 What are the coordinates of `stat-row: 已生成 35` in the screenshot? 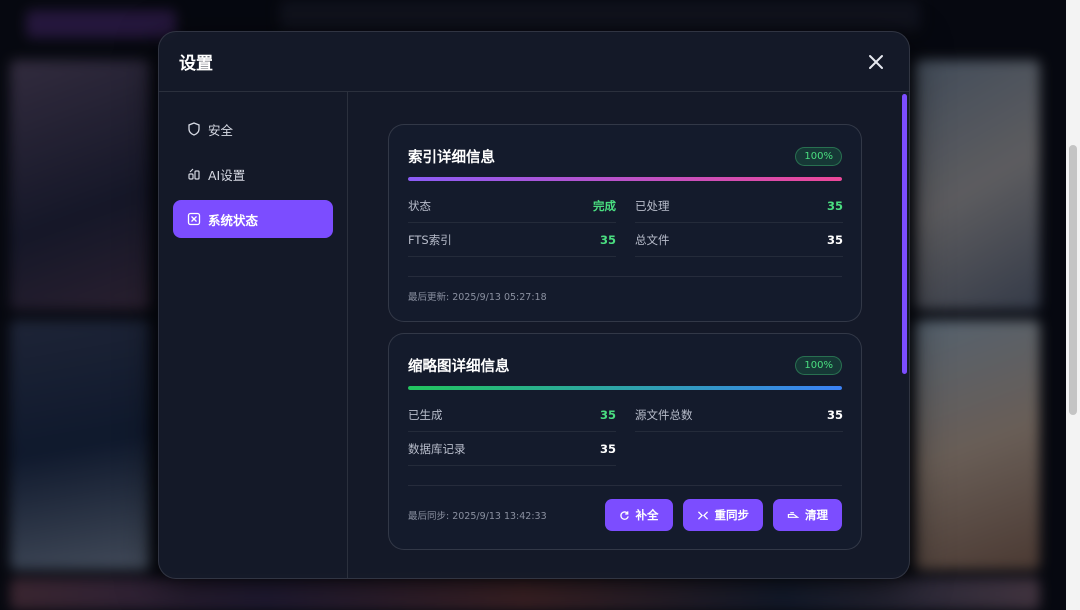 It's located at (512, 415).